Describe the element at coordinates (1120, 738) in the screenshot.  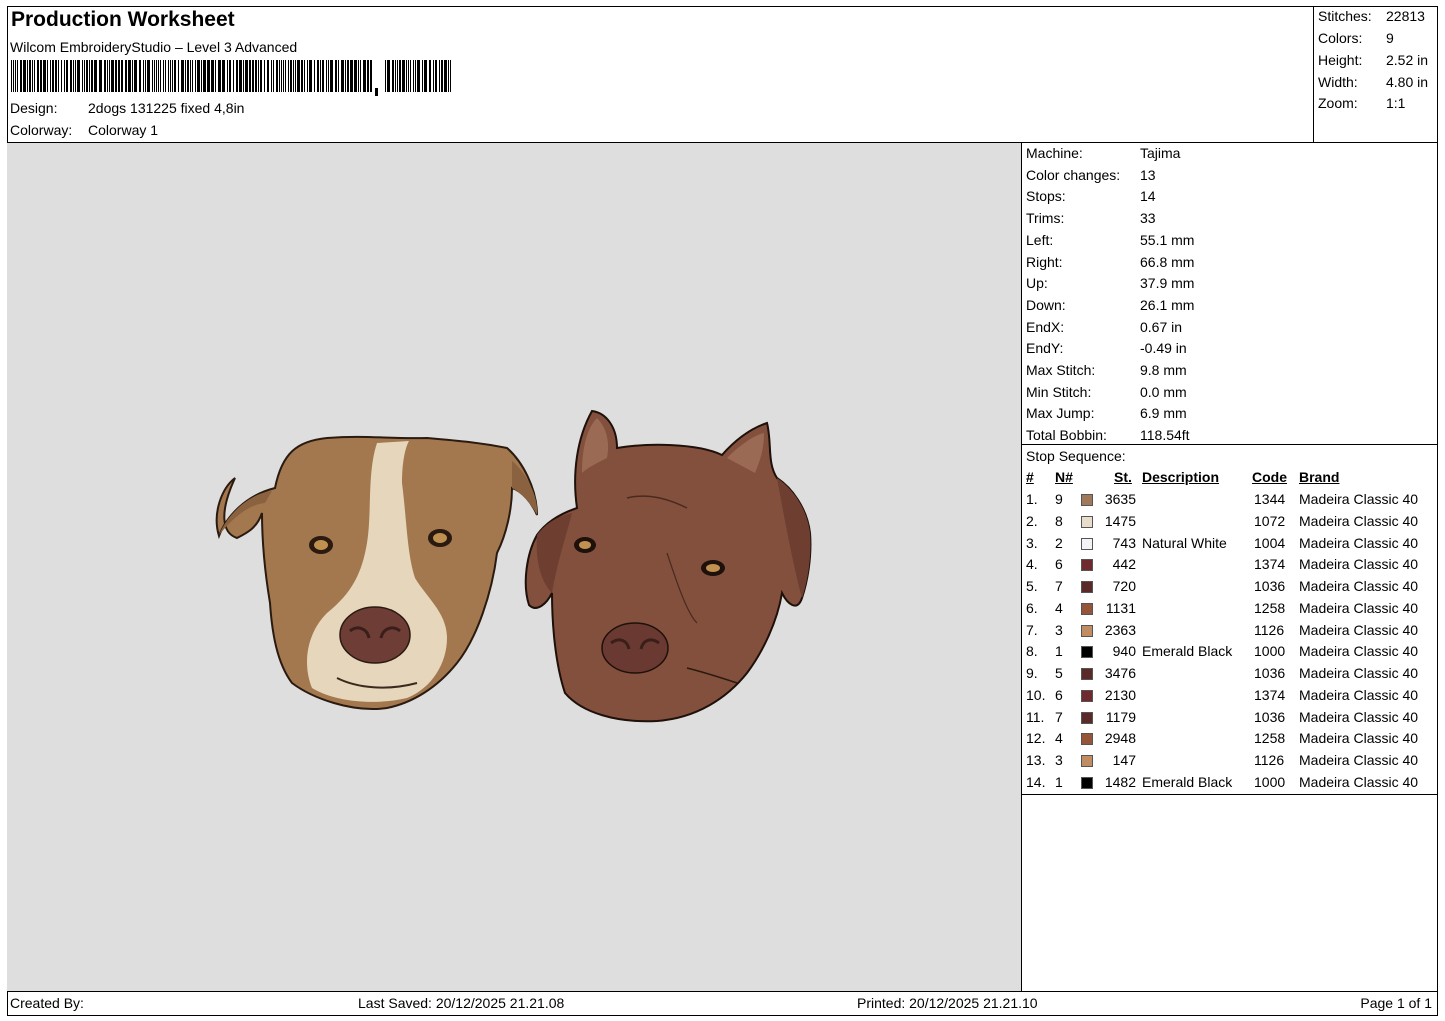
I see `stitch-count: 2948` at that location.